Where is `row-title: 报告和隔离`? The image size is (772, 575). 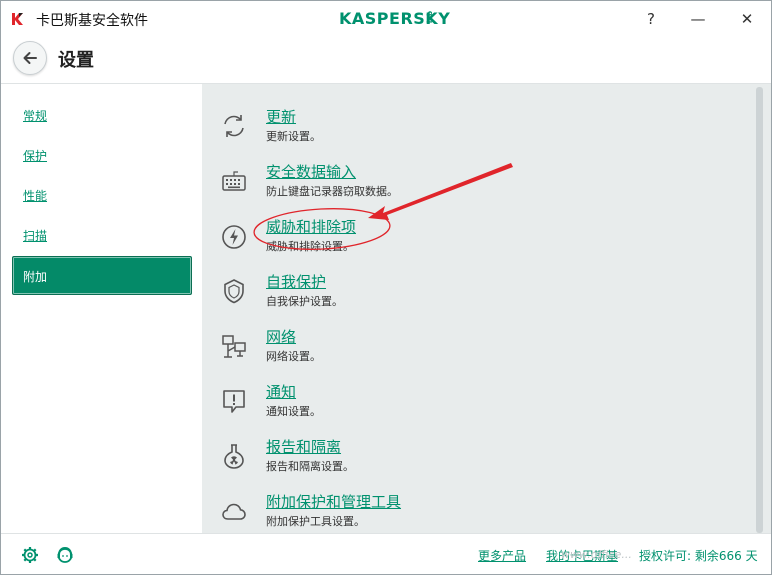
row-title: 报告和隔离 is located at coordinates (303, 446).